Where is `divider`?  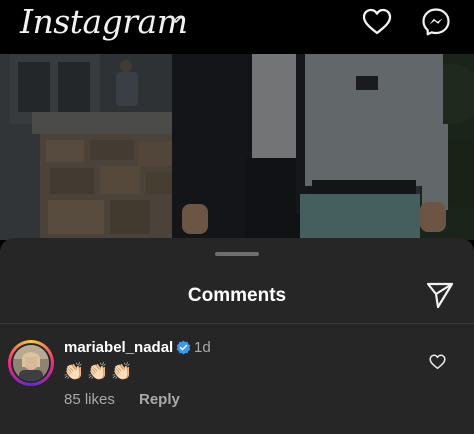
divider is located at coordinates (237, 323).